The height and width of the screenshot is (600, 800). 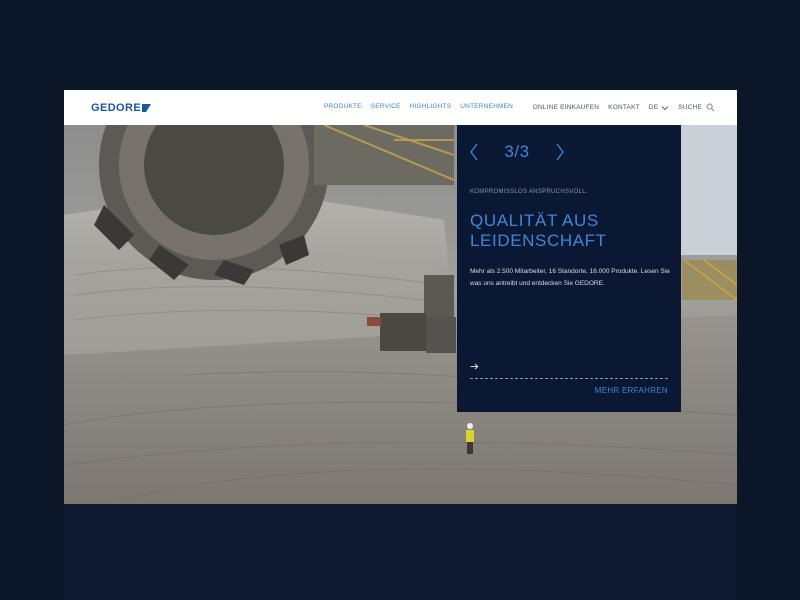 I want to click on language-label: DE, so click(x=653, y=107).